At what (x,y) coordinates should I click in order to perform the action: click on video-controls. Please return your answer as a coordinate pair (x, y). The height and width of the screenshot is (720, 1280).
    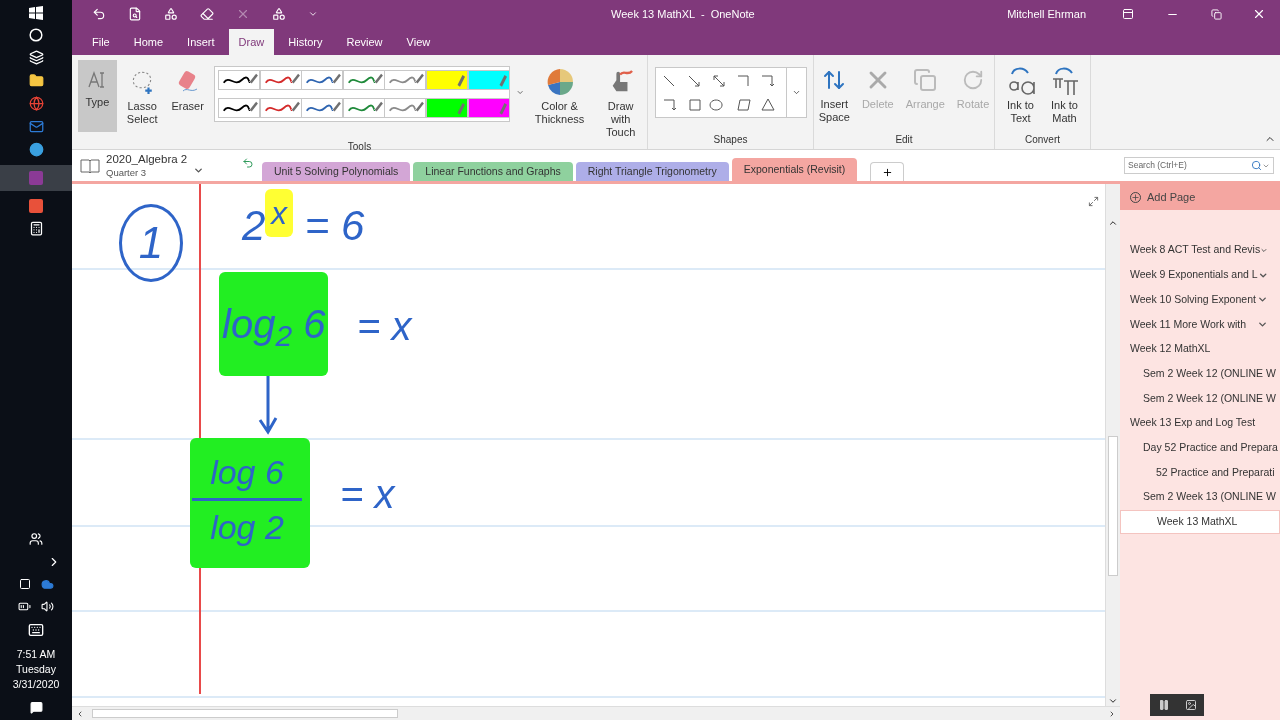
    Looking at the image, I should click on (1177, 705).